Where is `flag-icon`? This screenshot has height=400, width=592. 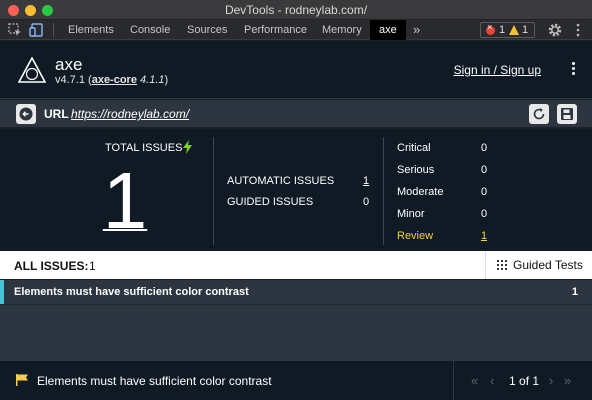 flag-icon is located at coordinates (22, 380).